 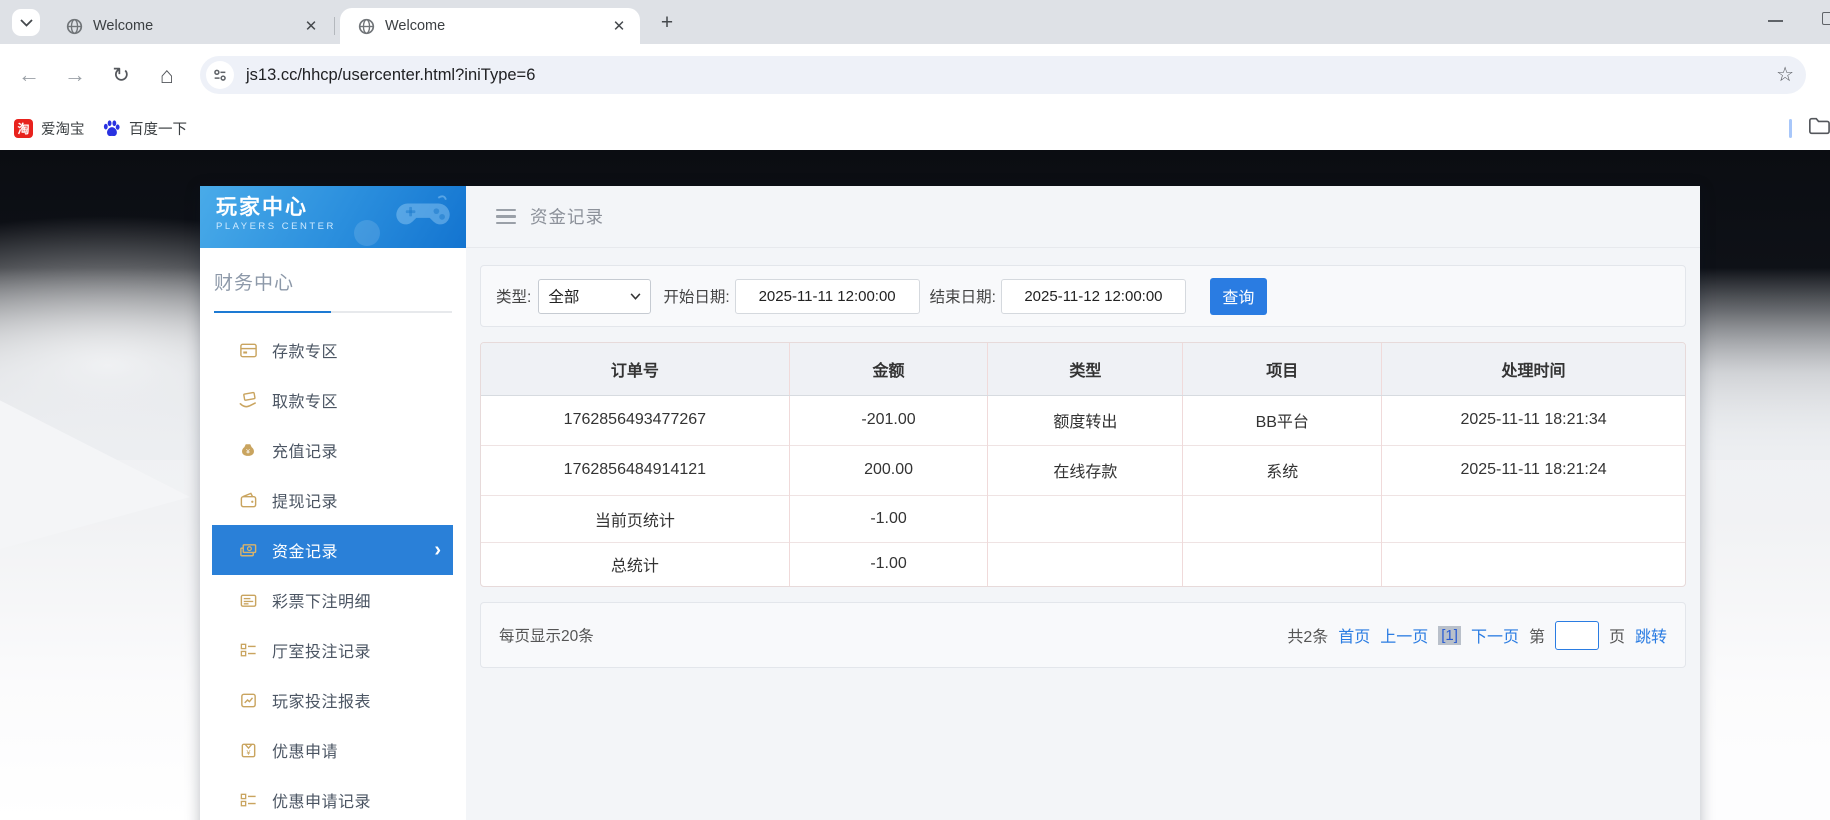 What do you see at coordinates (1449, 635) in the screenshot?
I see `current-page-indicator: [1]` at bounding box center [1449, 635].